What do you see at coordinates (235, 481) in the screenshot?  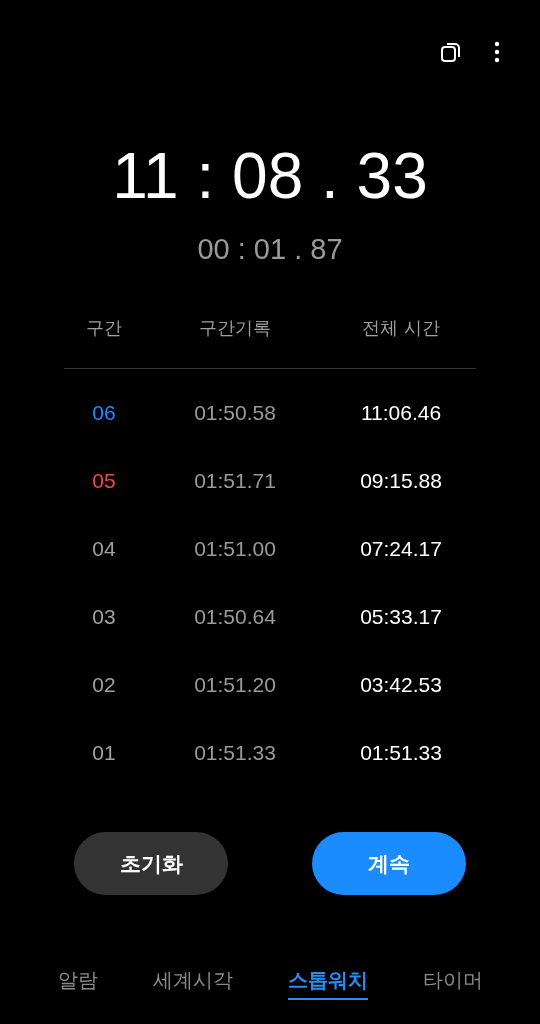 I see `lap-split: 01:51.71` at bounding box center [235, 481].